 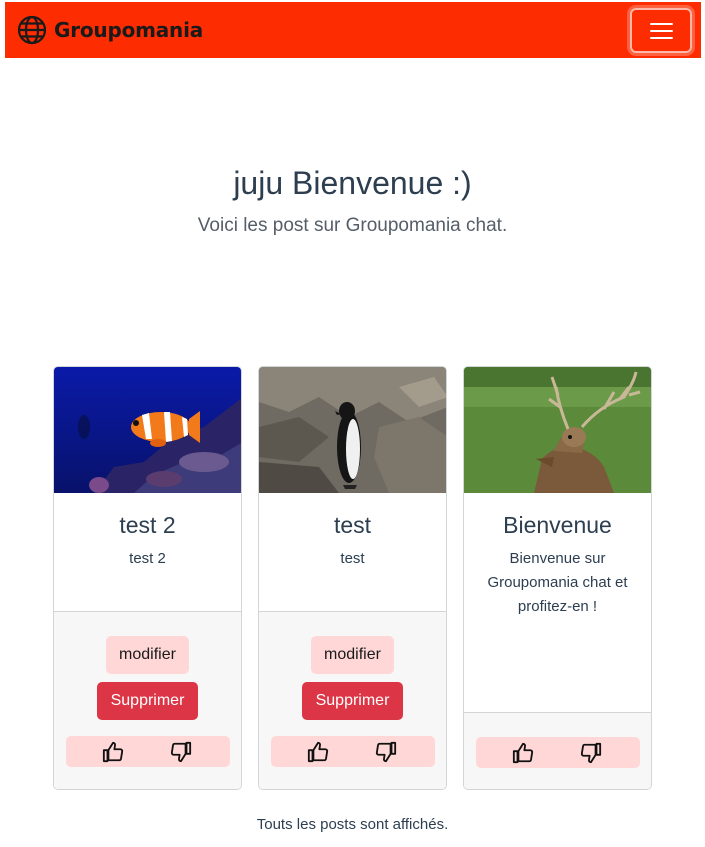 I want to click on post-title: Bienvenue, so click(x=557, y=525).